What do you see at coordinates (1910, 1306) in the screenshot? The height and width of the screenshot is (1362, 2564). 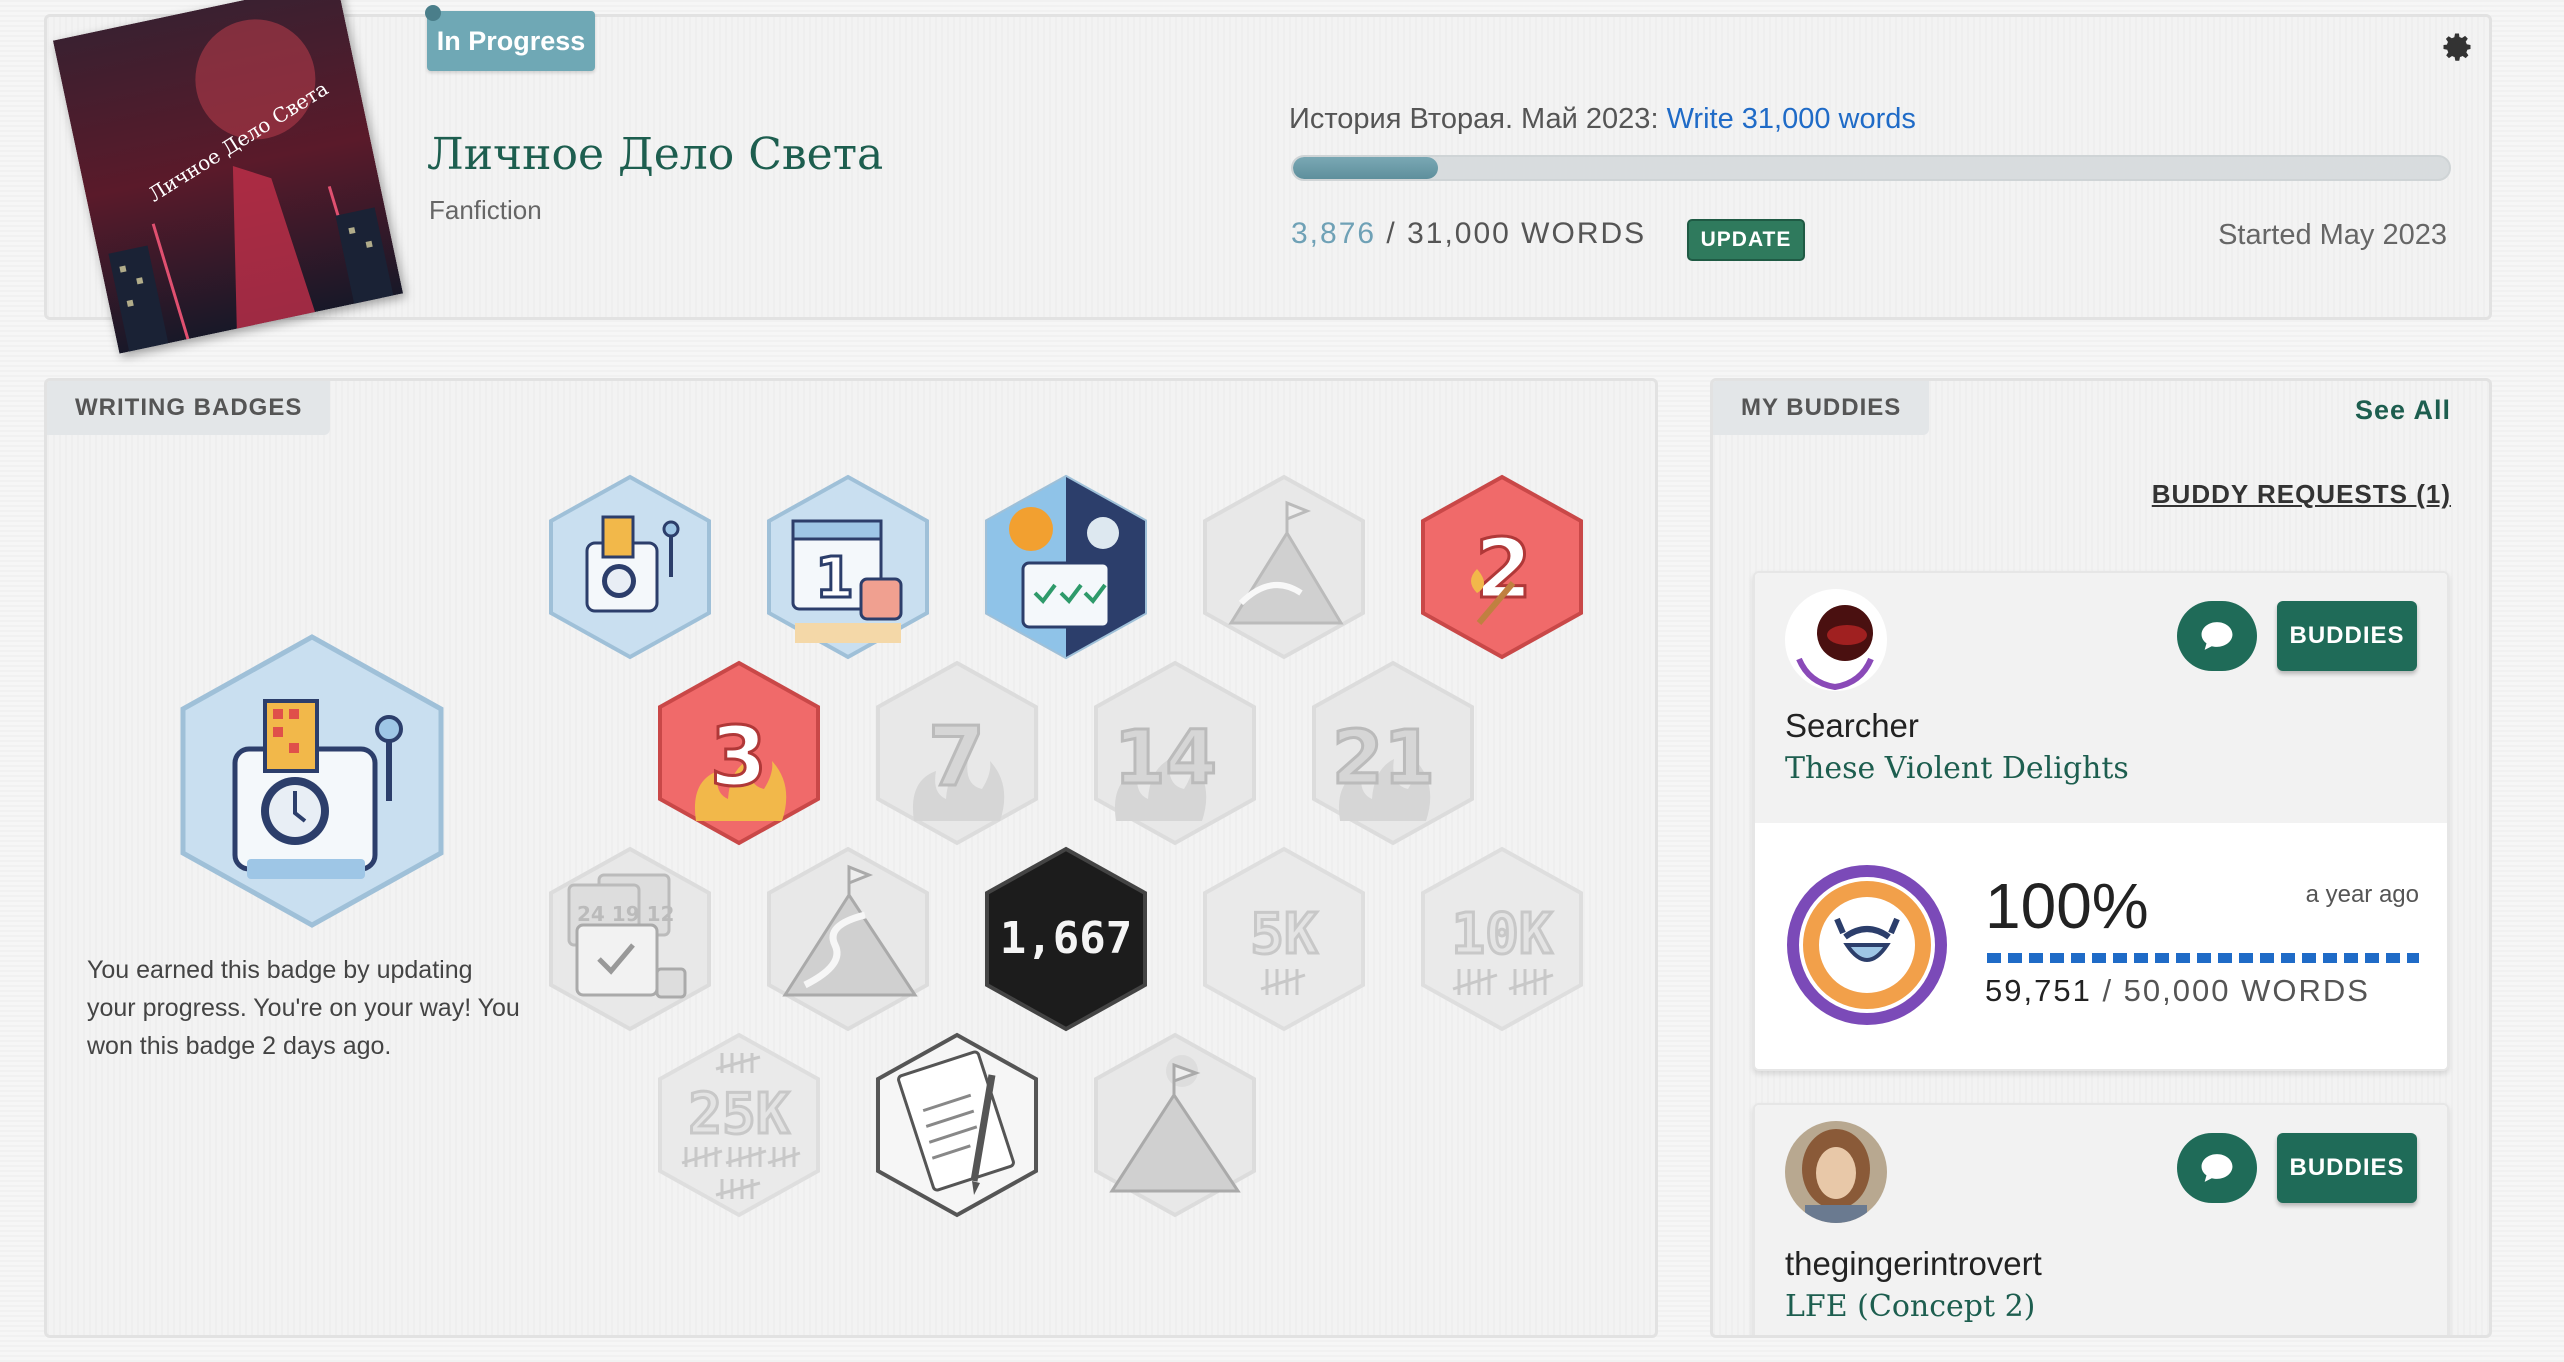 I see `buddy-project-title: LFE (Concept 2)` at bounding box center [1910, 1306].